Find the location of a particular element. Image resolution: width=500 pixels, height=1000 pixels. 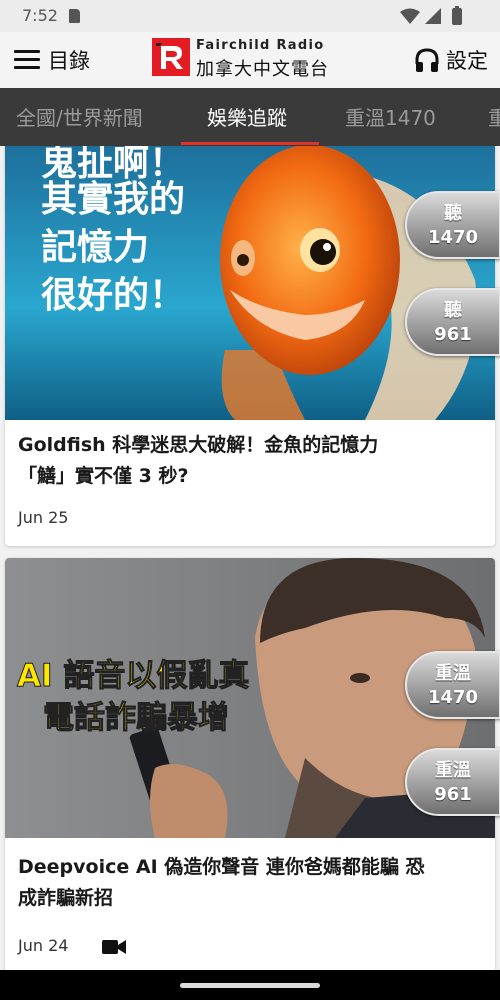

tab-replay-more: 重 is located at coordinates (494, 117).